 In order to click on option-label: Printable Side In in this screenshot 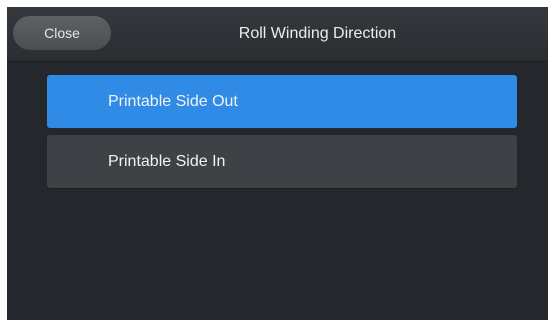, I will do `click(167, 161)`.